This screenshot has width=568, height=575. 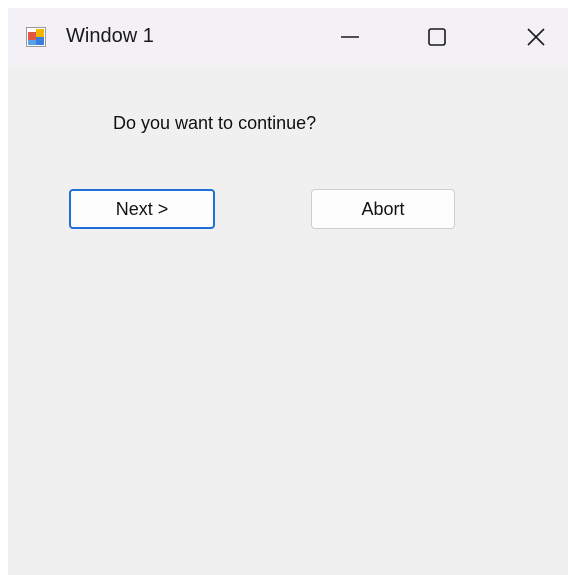 I want to click on maximize-icon, so click(x=437, y=37).